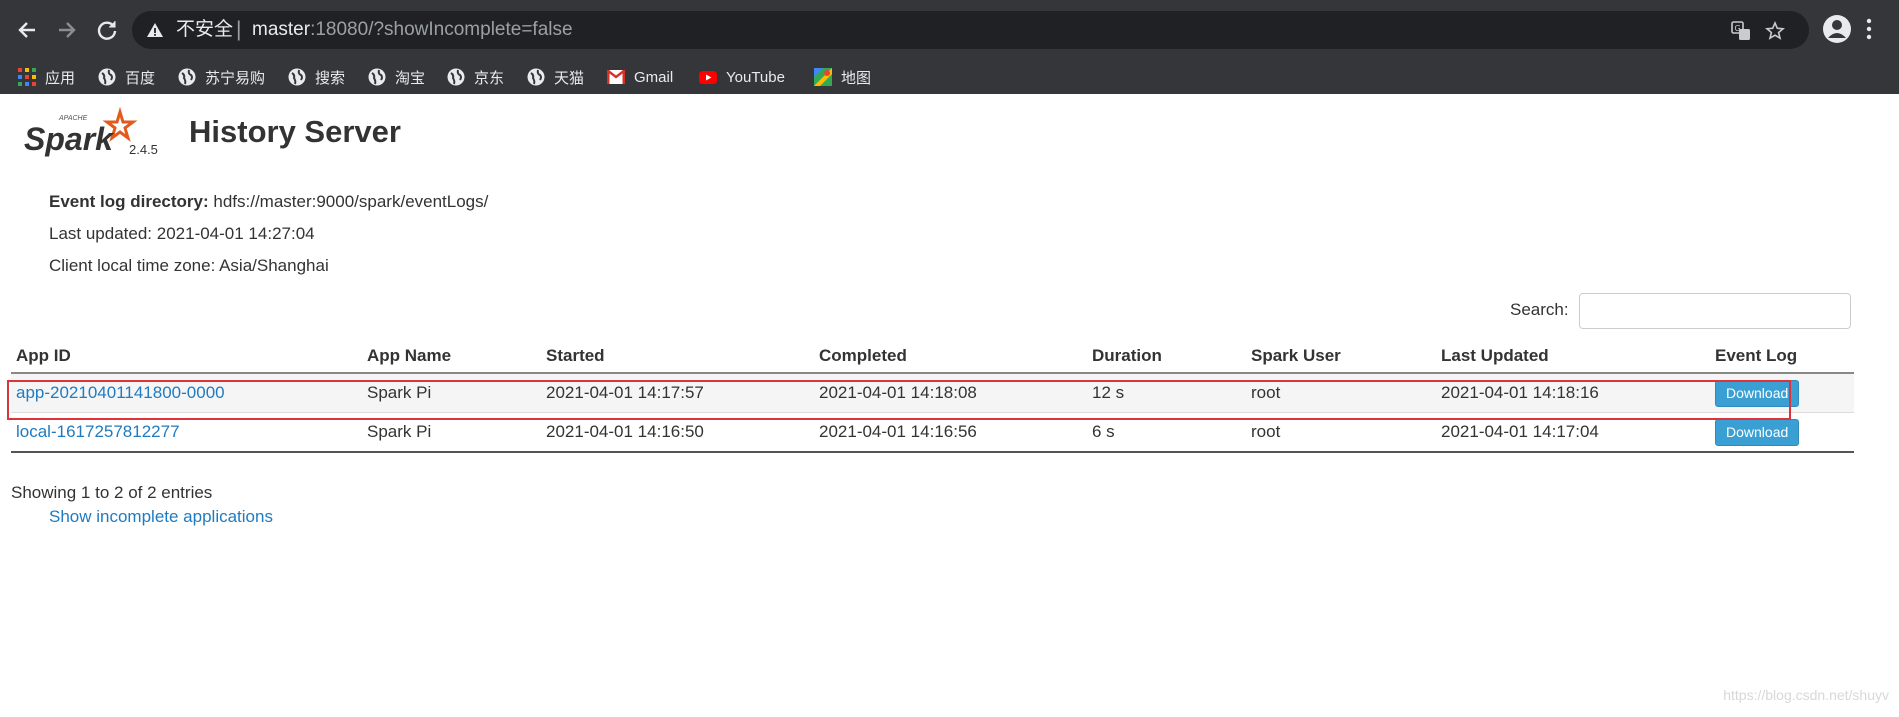 Image resolution: width=1899 pixels, height=717 pixels. I want to click on bookmark-label: 京东, so click(489, 78).